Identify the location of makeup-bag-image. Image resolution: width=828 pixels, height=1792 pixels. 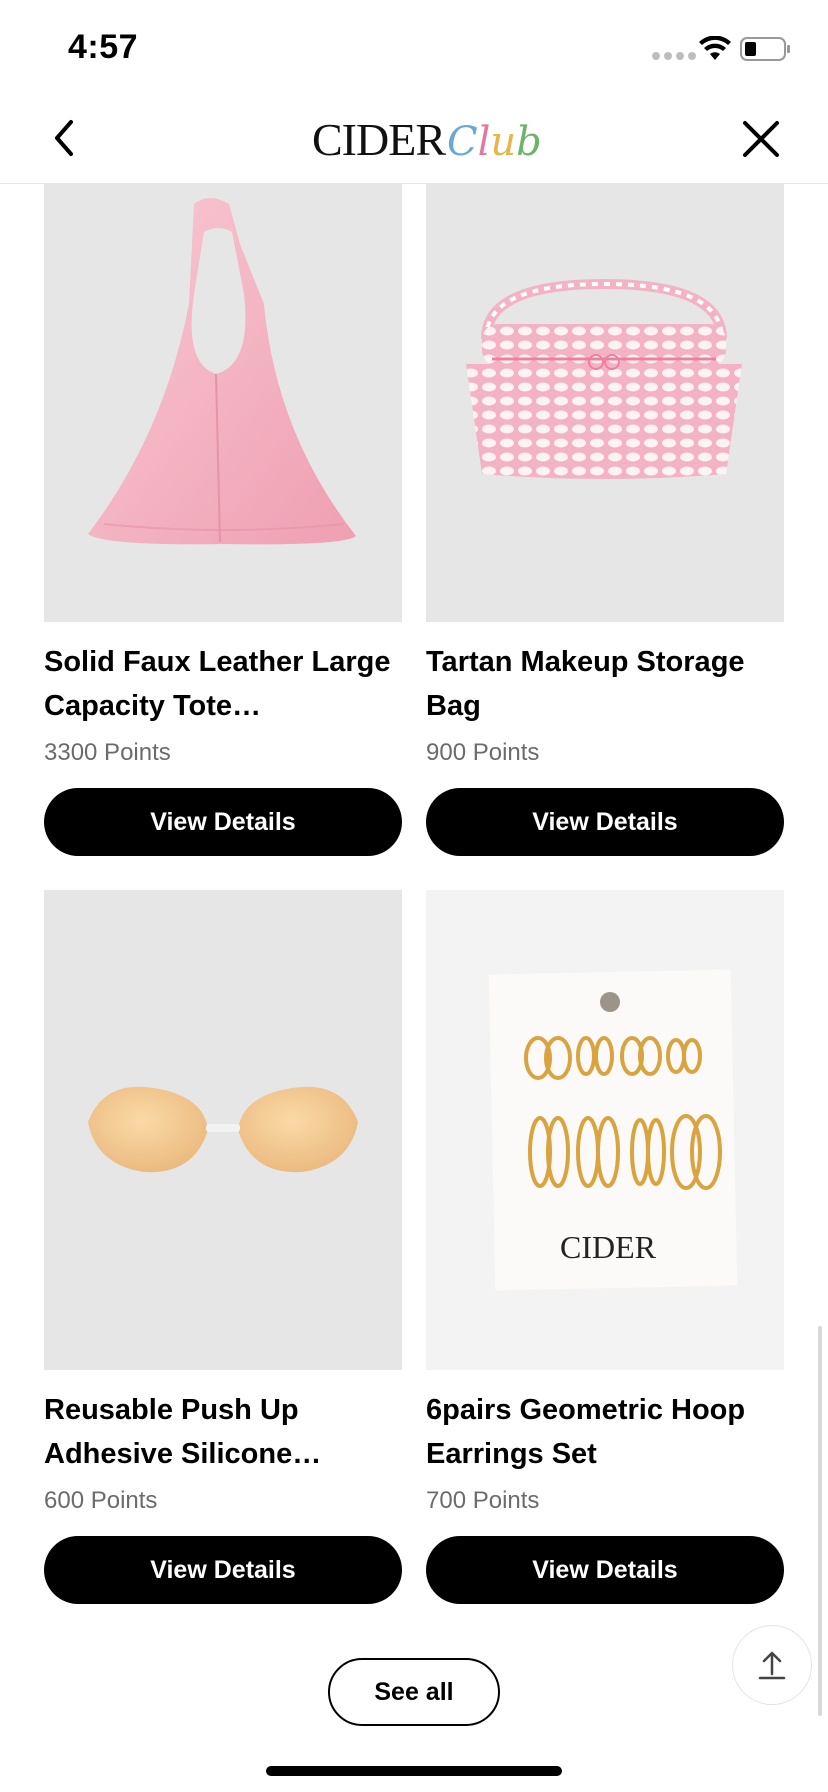
(604, 378).